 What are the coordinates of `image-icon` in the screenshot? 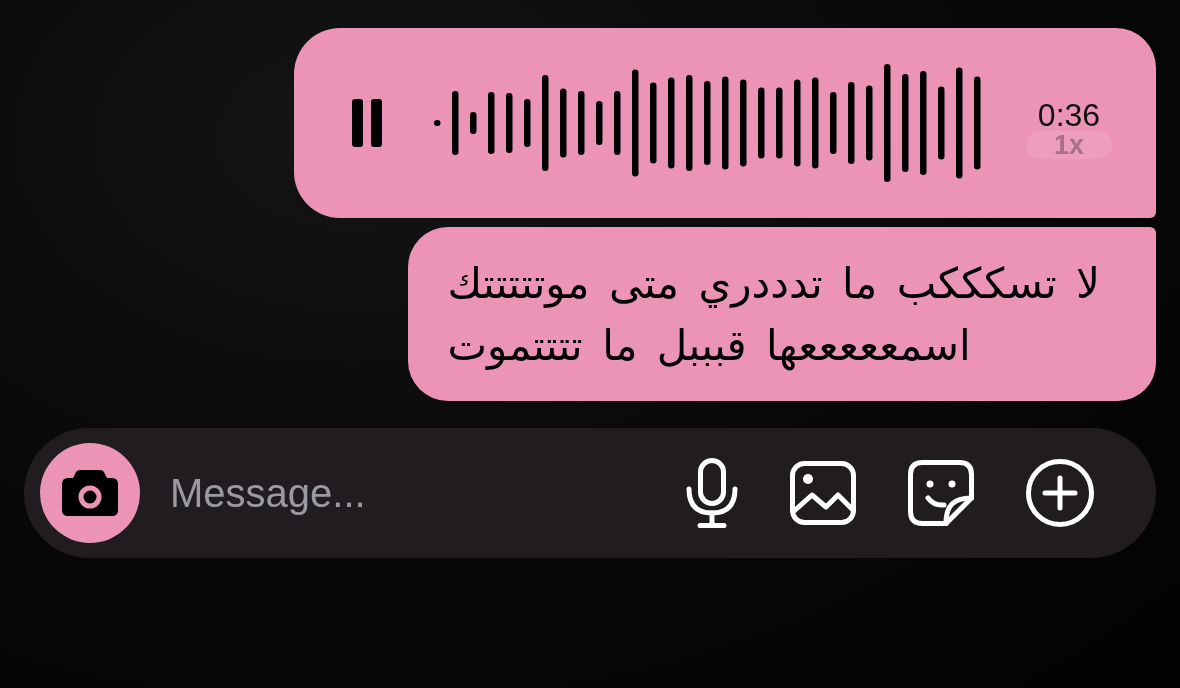 It's located at (823, 493).